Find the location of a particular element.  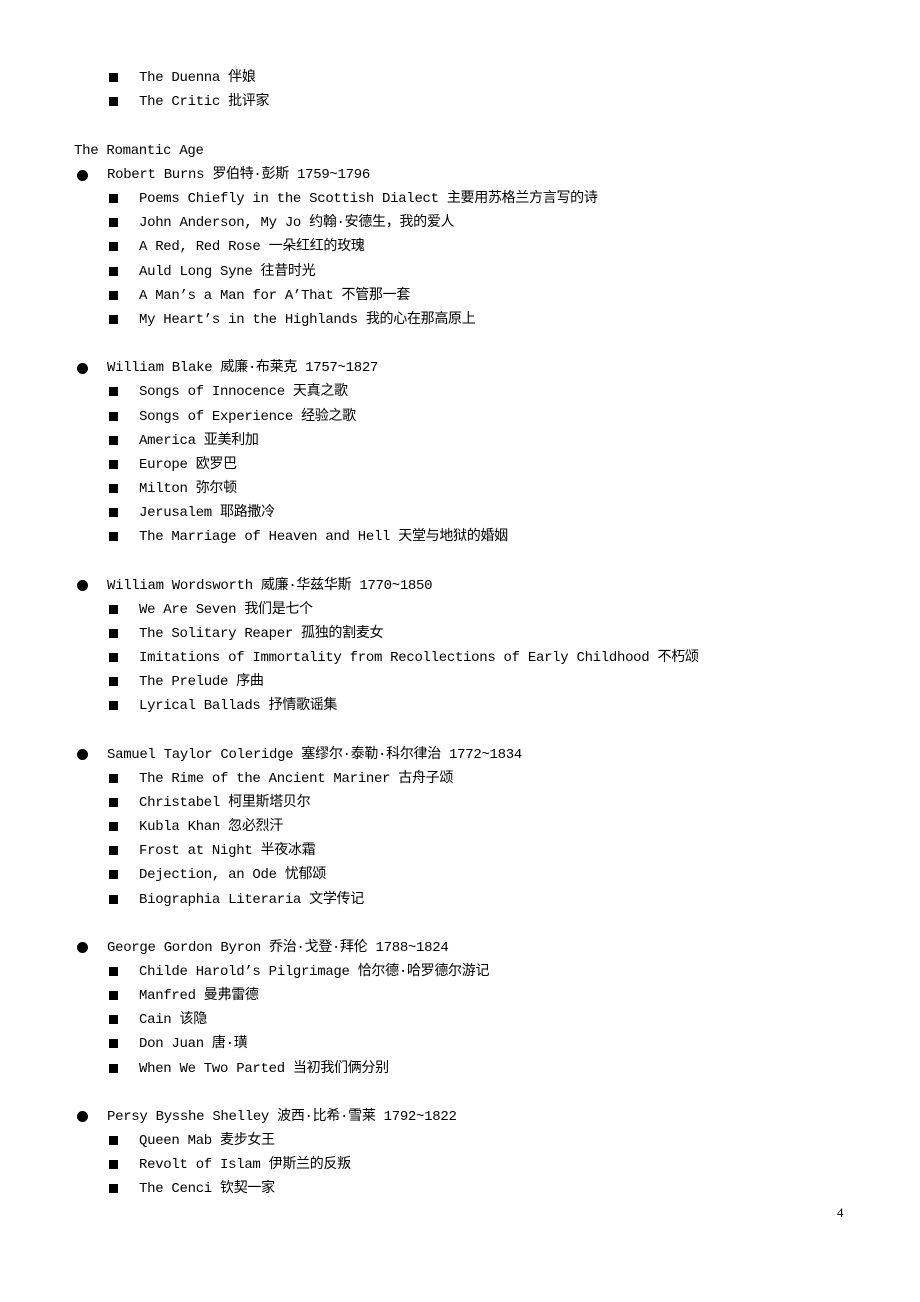

work-item: Christabel 柯里斯塔贝尔 is located at coordinates (225, 802).